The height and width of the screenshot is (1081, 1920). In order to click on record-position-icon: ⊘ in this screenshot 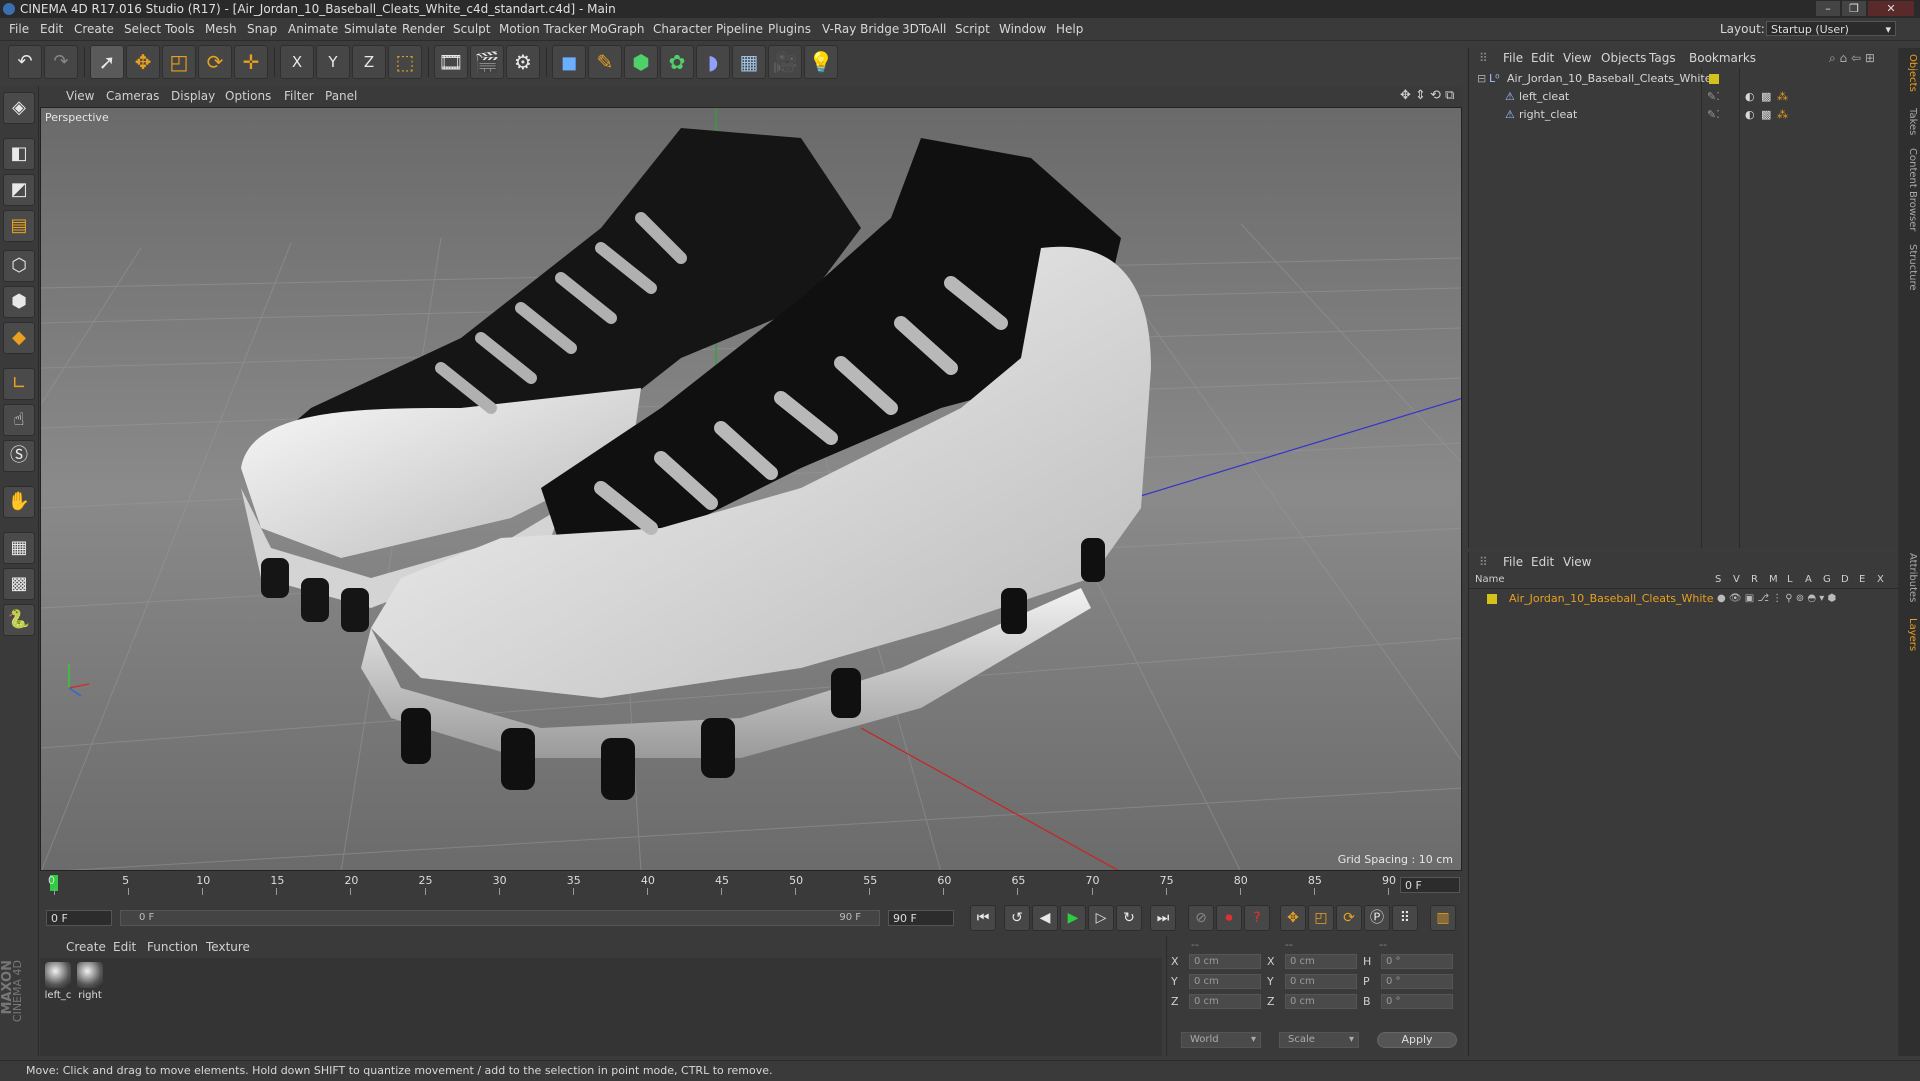, I will do `click(1201, 918)`.